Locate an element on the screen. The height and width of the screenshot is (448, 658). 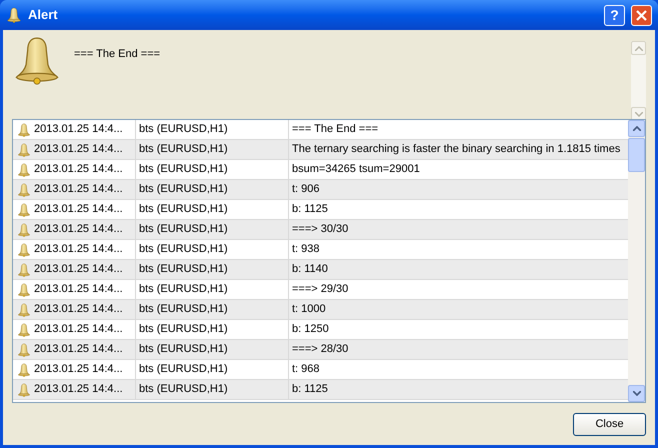
scroll-thumb is located at coordinates (636, 155).